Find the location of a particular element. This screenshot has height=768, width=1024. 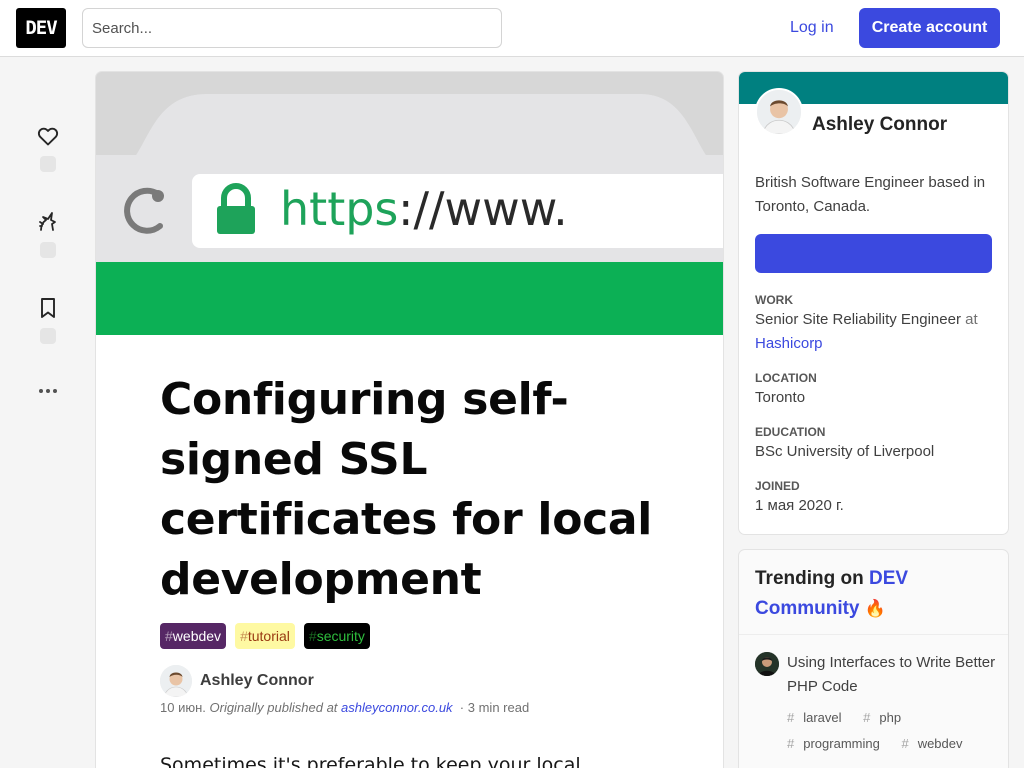

profile-location: Location Toronto is located at coordinates (875, 390).